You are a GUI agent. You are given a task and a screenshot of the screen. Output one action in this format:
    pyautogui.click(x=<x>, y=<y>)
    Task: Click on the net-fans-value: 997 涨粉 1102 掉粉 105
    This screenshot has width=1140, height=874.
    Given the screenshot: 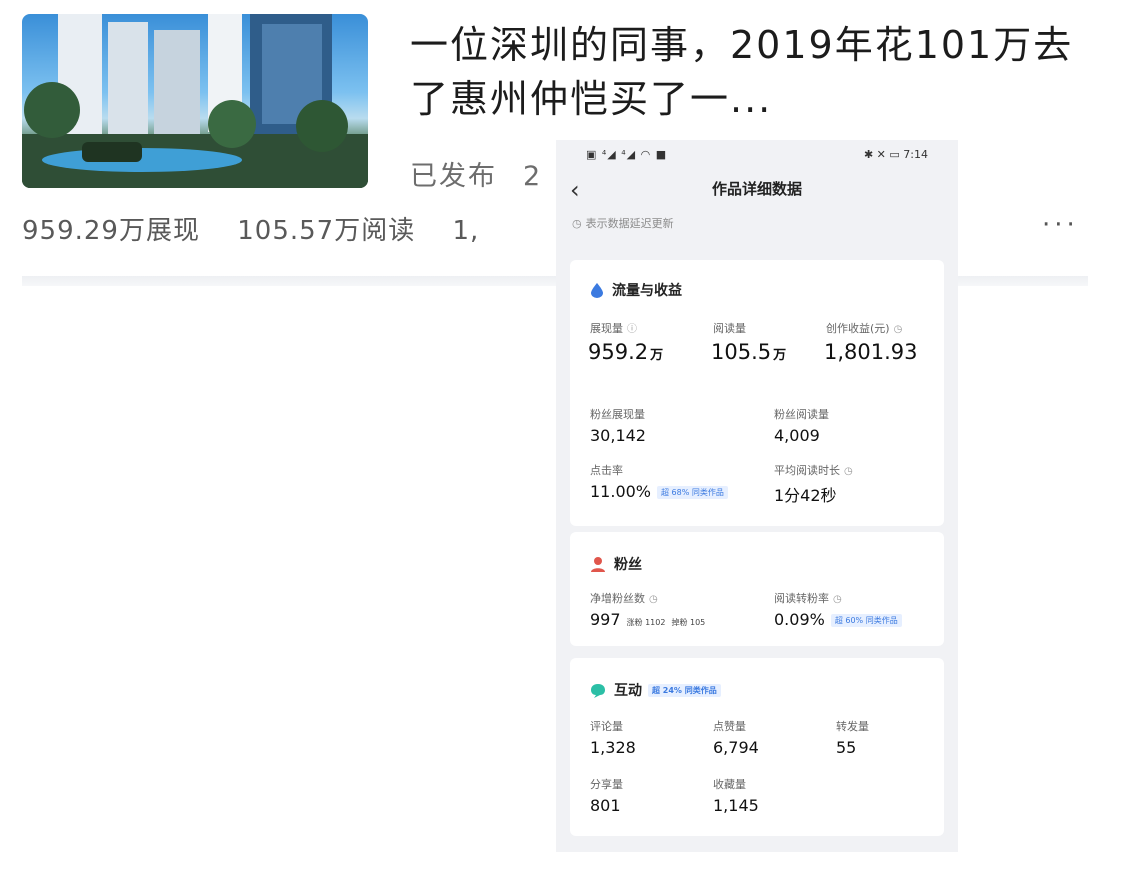 What is the action you would take?
    pyautogui.click(x=648, y=619)
    